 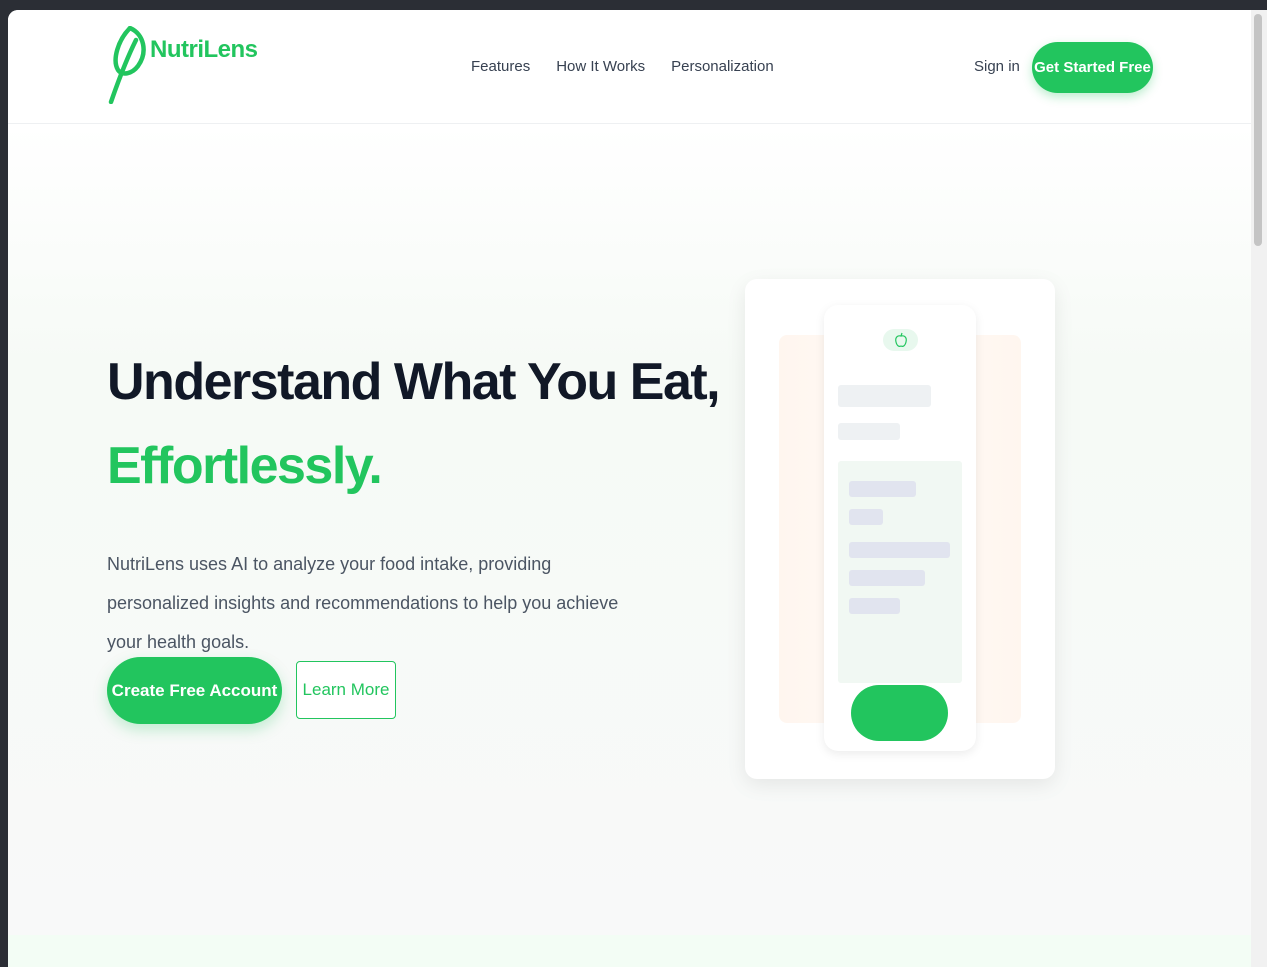 What do you see at coordinates (245, 466) in the screenshot?
I see `hero-title-accent: Effortlessly.` at bounding box center [245, 466].